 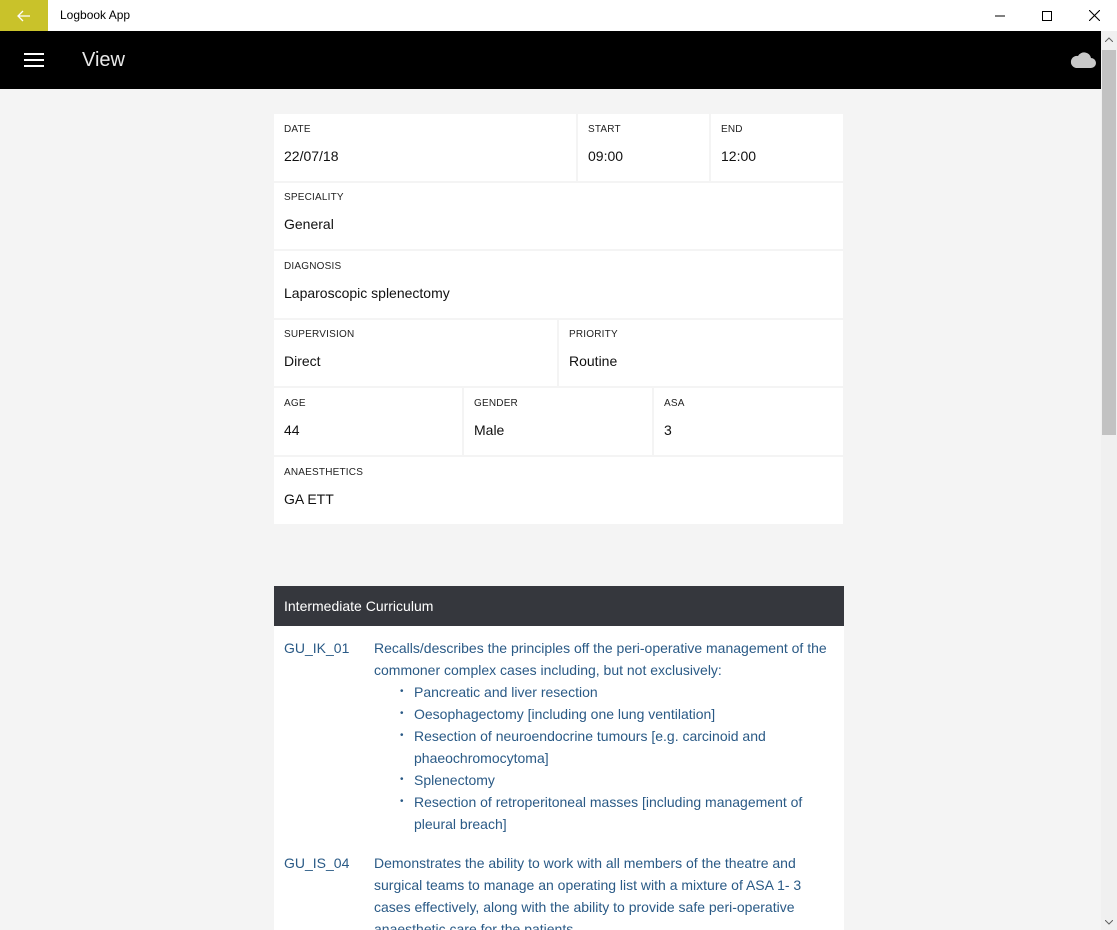 I want to click on cloud-icon, so click(x=1083, y=60).